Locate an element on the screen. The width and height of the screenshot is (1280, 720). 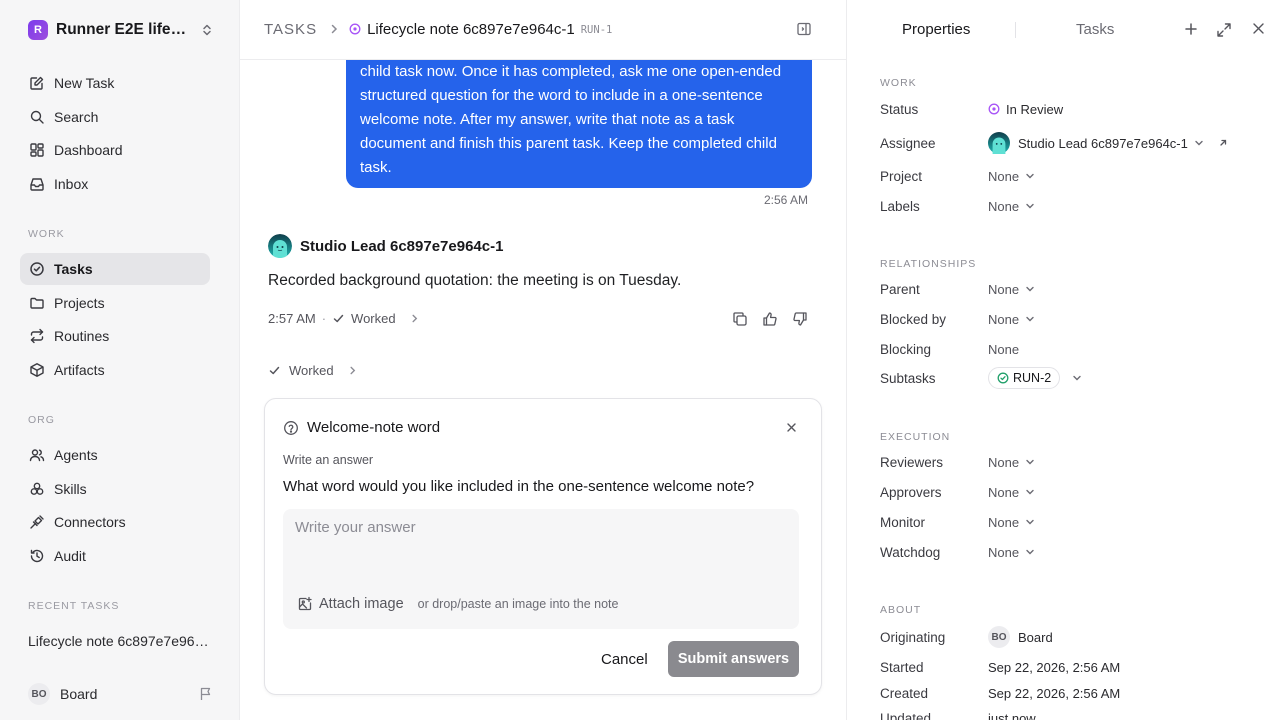
monitor-select: None is located at coordinates (1011, 522).